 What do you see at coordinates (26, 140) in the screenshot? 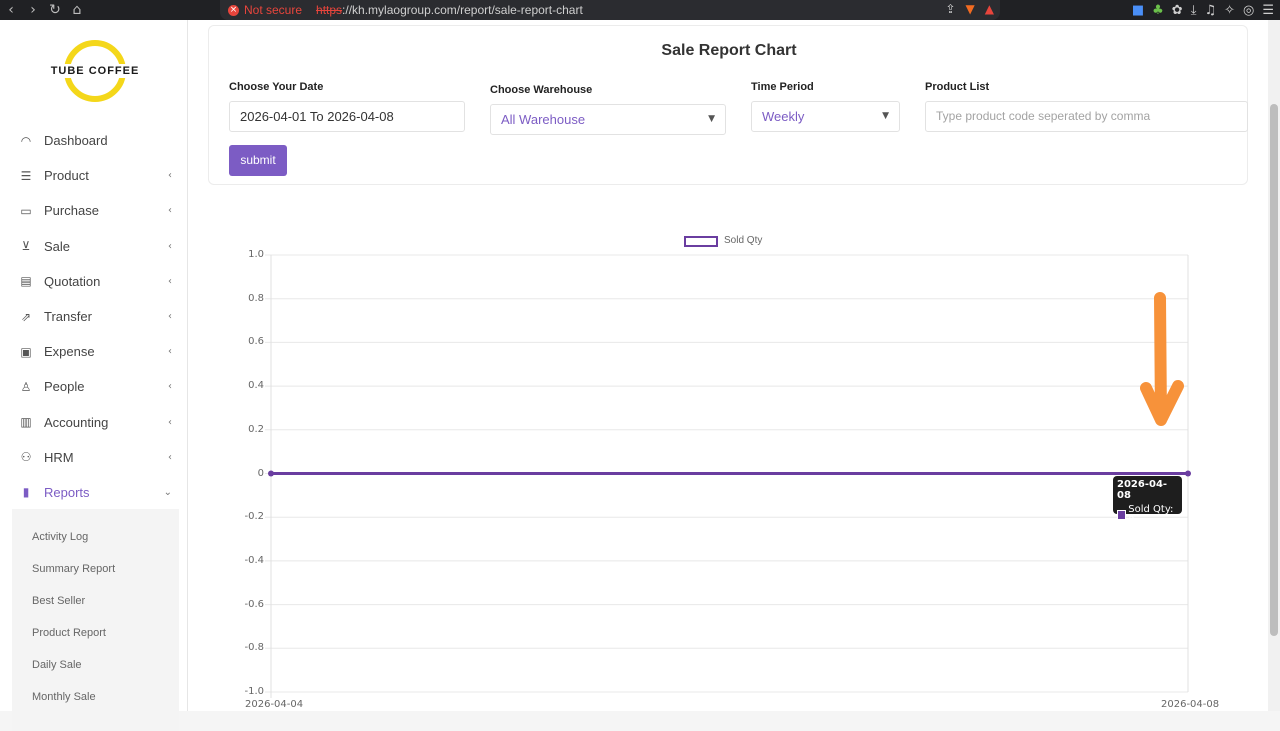
I see `gauge-icon: ◠` at bounding box center [26, 140].